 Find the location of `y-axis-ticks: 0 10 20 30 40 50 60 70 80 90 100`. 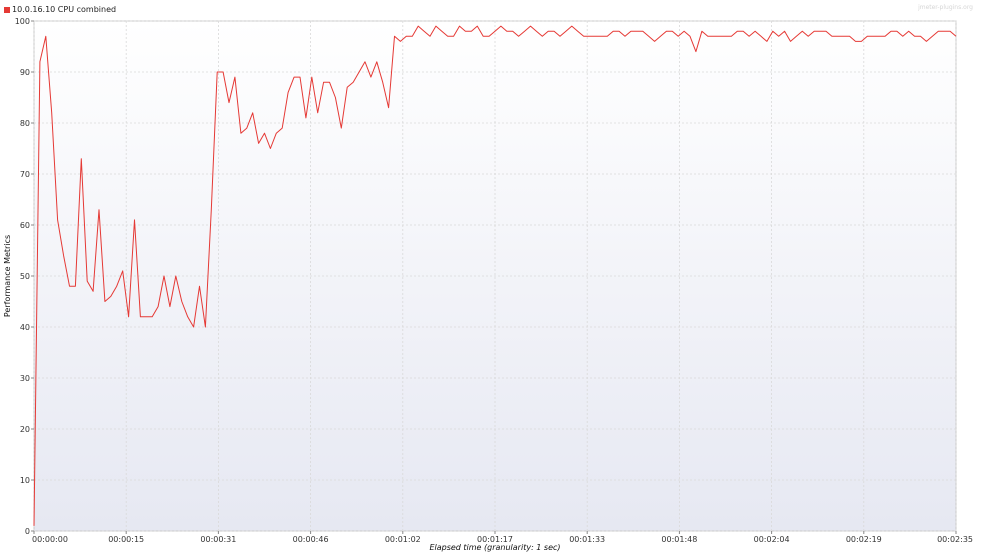

y-axis-ticks: 0 10 20 30 40 50 60 70 80 90 100 is located at coordinates (24, 276).